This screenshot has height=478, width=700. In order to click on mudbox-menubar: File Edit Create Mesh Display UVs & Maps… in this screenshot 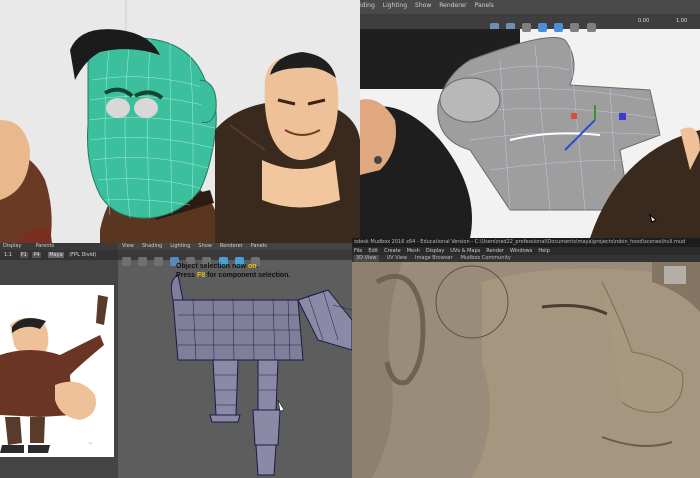, I will do `click(526, 251)`.